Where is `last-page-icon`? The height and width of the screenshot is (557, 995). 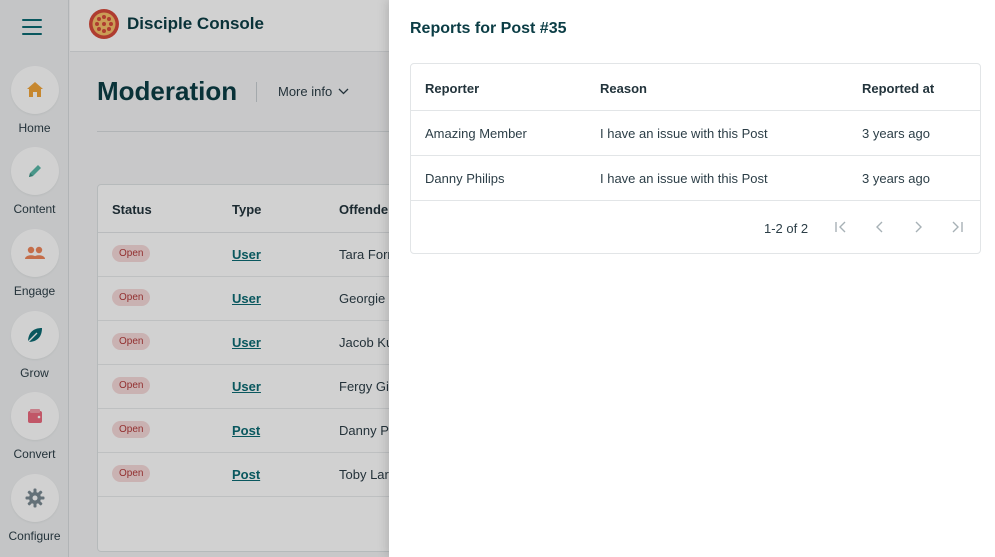
last-page-icon is located at coordinates (957, 227).